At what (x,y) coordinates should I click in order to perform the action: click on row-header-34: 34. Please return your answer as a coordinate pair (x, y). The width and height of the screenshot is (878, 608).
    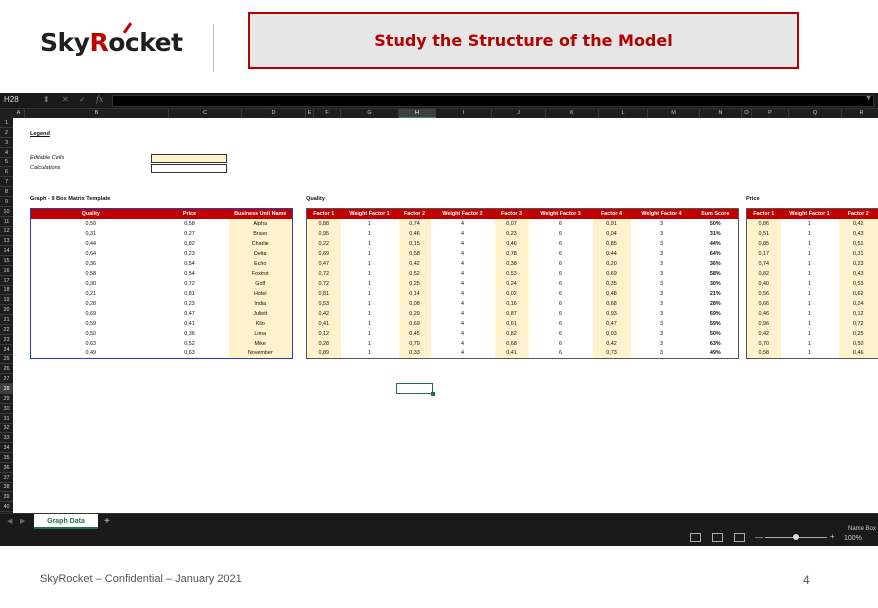
    Looking at the image, I should click on (6, 448).